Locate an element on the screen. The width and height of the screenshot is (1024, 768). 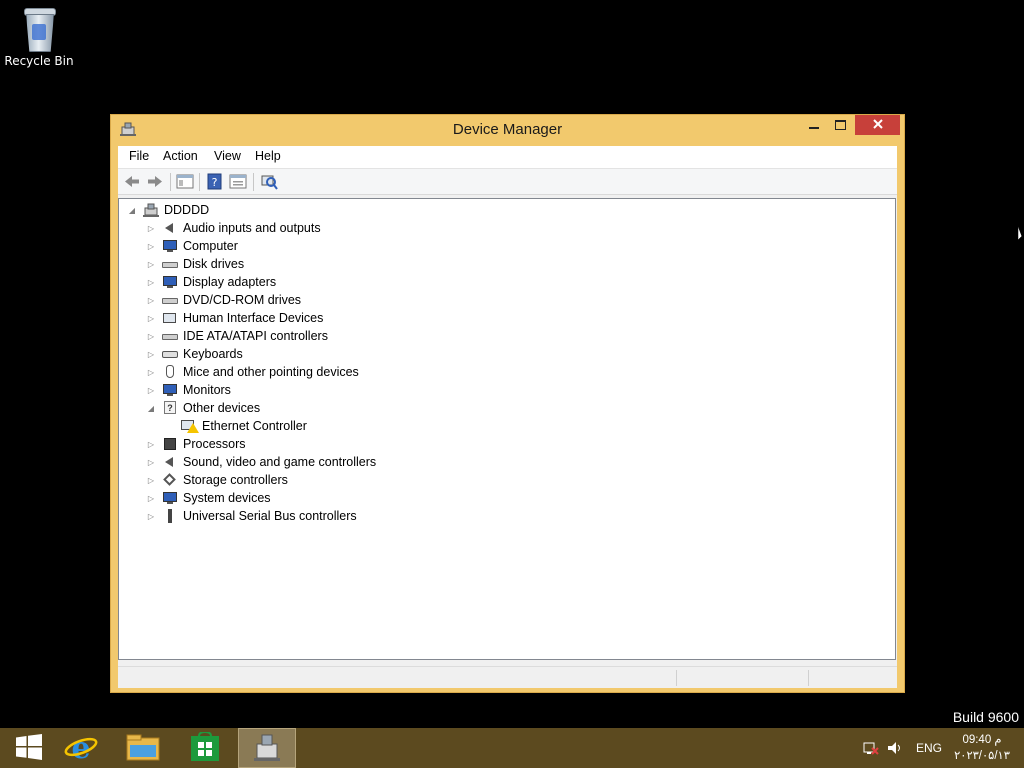
tree-item: ▷ Disk drives is located at coordinates (195, 264).